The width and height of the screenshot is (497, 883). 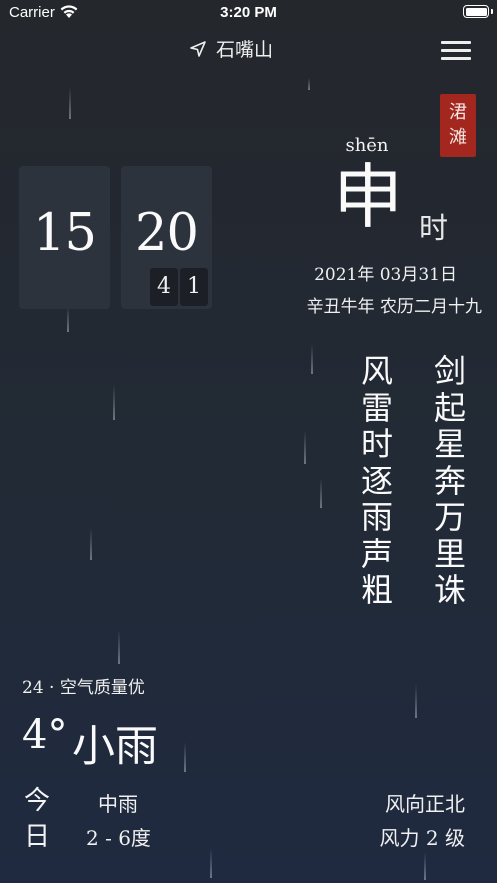 What do you see at coordinates (194, 287) in the screenshot?
I see `second-ones: 1` at bounding box center [194, 287].